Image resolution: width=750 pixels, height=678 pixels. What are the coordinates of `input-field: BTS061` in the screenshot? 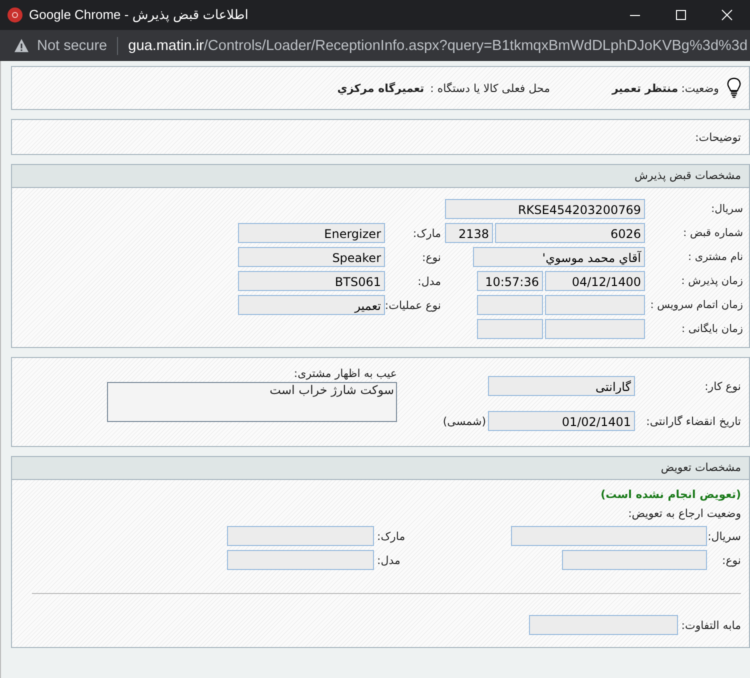 It's located at (311, 281).